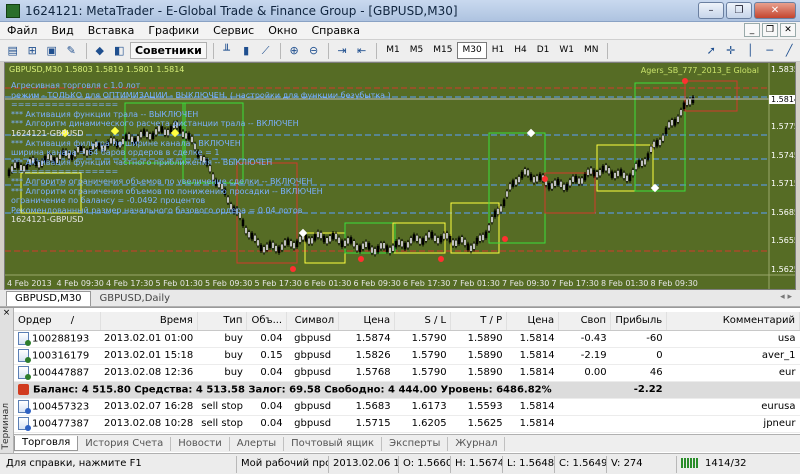 The width and height of the screenshot is (800, 474). What do you see at coordinates (789, 50) in the screenshot?
I see `trendline-icon: ╱` at bounding box center [789, 50].